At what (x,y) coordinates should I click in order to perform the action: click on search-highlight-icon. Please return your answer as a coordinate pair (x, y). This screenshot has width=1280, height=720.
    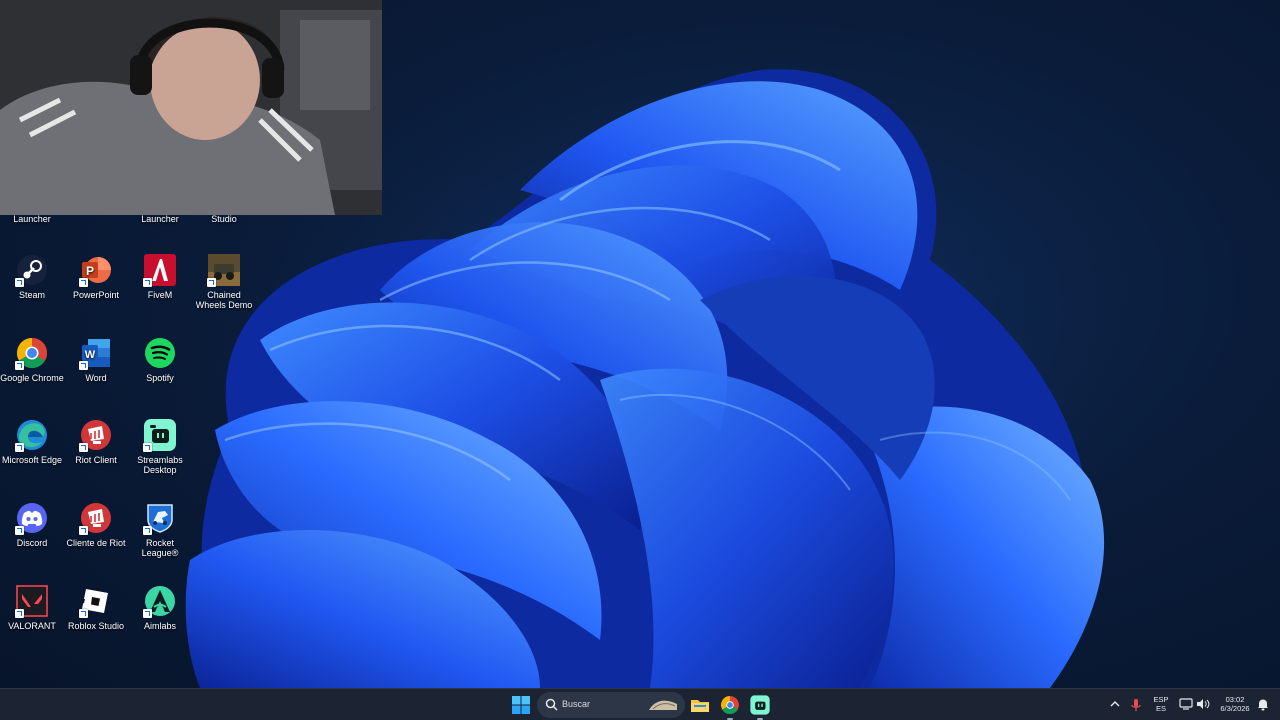
    Looking at the image, I should click on (663, 705).